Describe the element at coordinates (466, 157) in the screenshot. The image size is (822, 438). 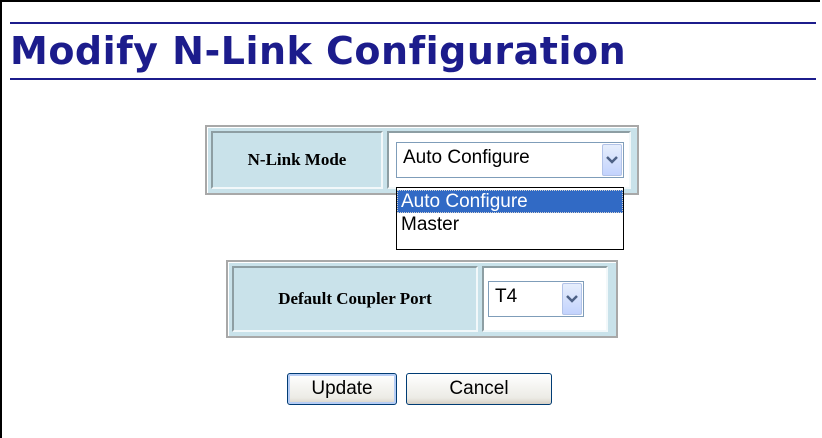
I see `nlink-mode-value: Auto Configure` at that location.